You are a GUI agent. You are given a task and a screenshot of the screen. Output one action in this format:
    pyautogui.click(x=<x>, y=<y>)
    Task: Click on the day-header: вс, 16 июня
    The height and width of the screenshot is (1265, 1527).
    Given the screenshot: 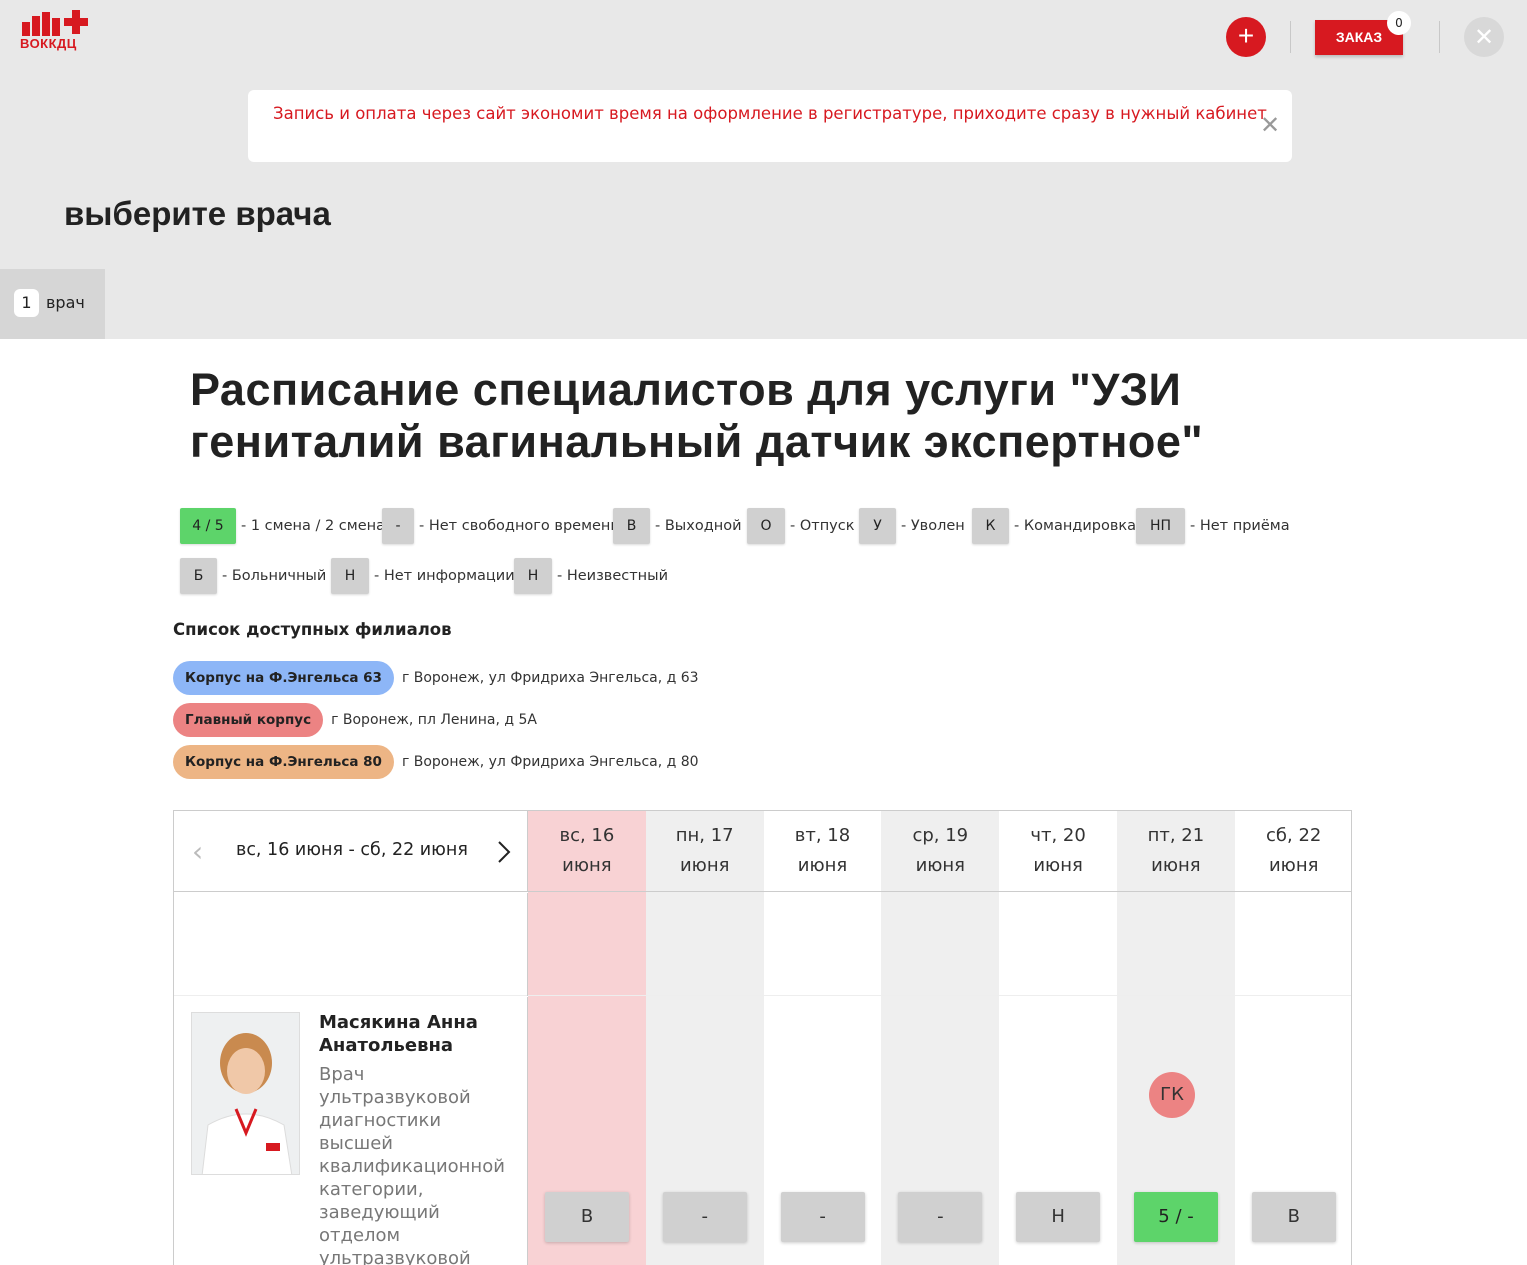 What is the action you would take?
    pyautogui.click(x=587, y=851)
    